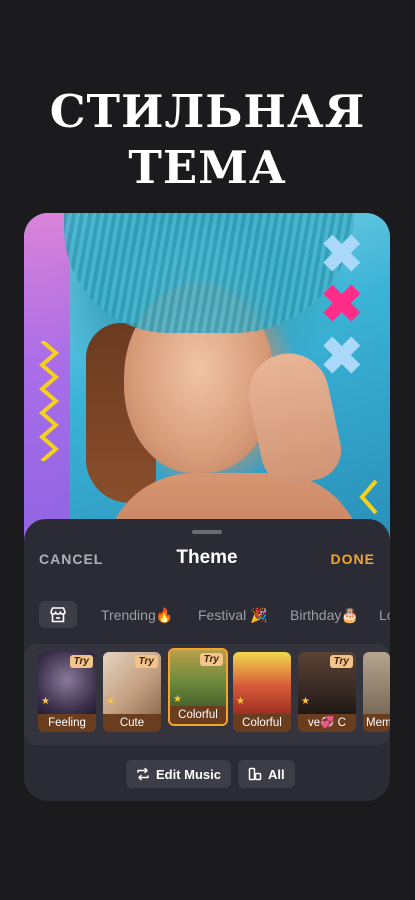  What do you see at coordinates (327, 692) in the screenshot?
I see `theme-card-love: ★ Try ve💞 C` at bounding box center [327, 692].